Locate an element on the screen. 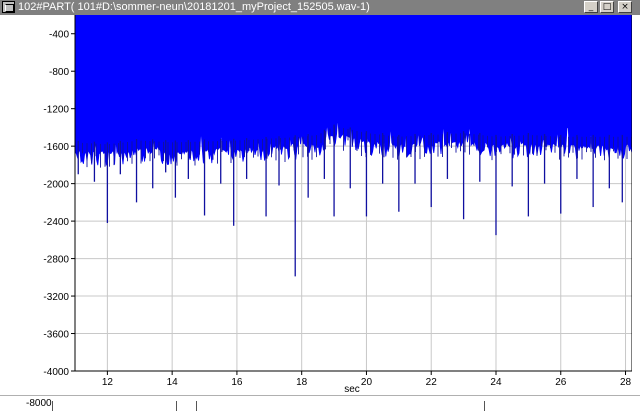 The height and width of the screenshot is (411, 640). x-tick-label: 18 is located at coordinates (302, 382).